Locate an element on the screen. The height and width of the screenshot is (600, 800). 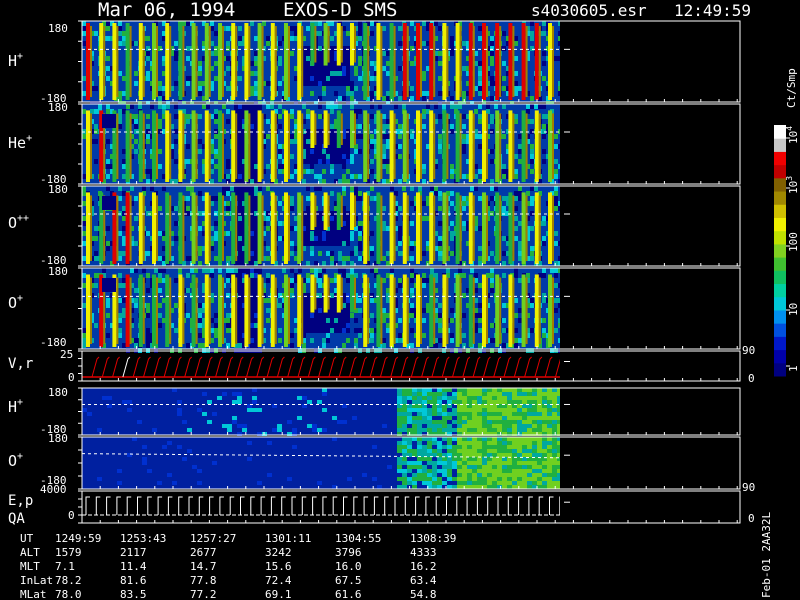
svg-text: He+ is located at coordinates (20, 142).